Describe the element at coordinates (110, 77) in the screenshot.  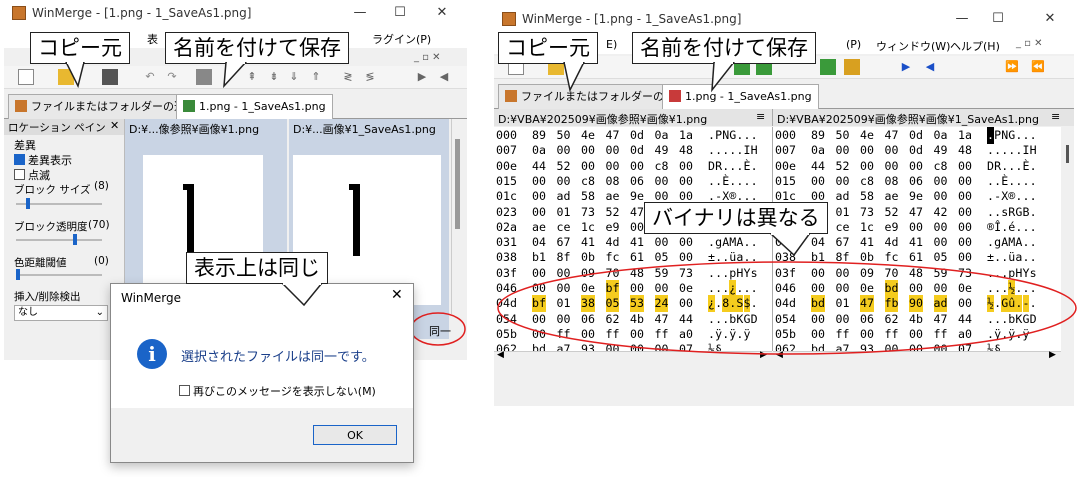
I see `save-icon` at that location.